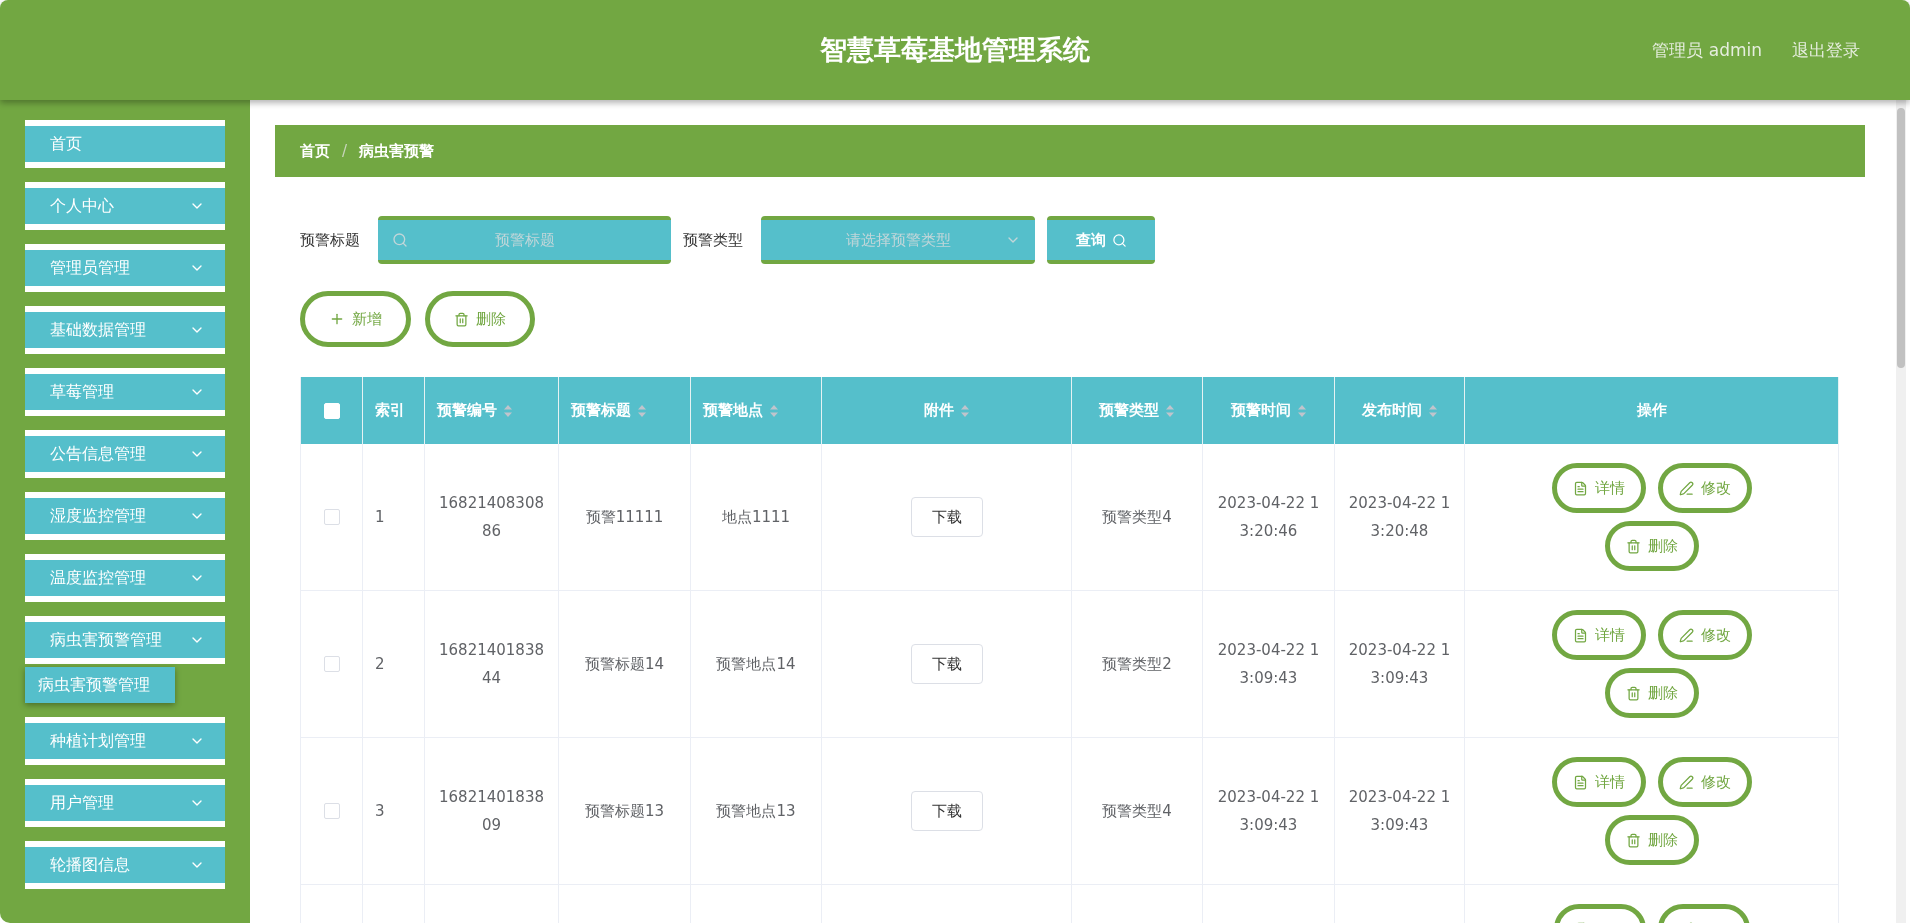 Image resolution: width=1910 pixels, height=923 pixels. Describe the element at coordinates (1269, 410) in the screenshot. I see `column-header: 预警时间` at that location.